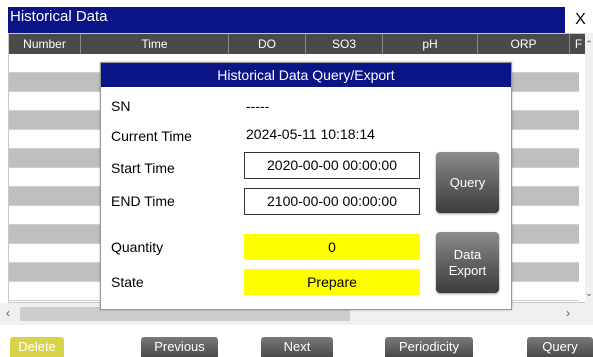 The height and width of the screenshot is (357, 593). I want to click on sn-label: SN, so click(121, 106).